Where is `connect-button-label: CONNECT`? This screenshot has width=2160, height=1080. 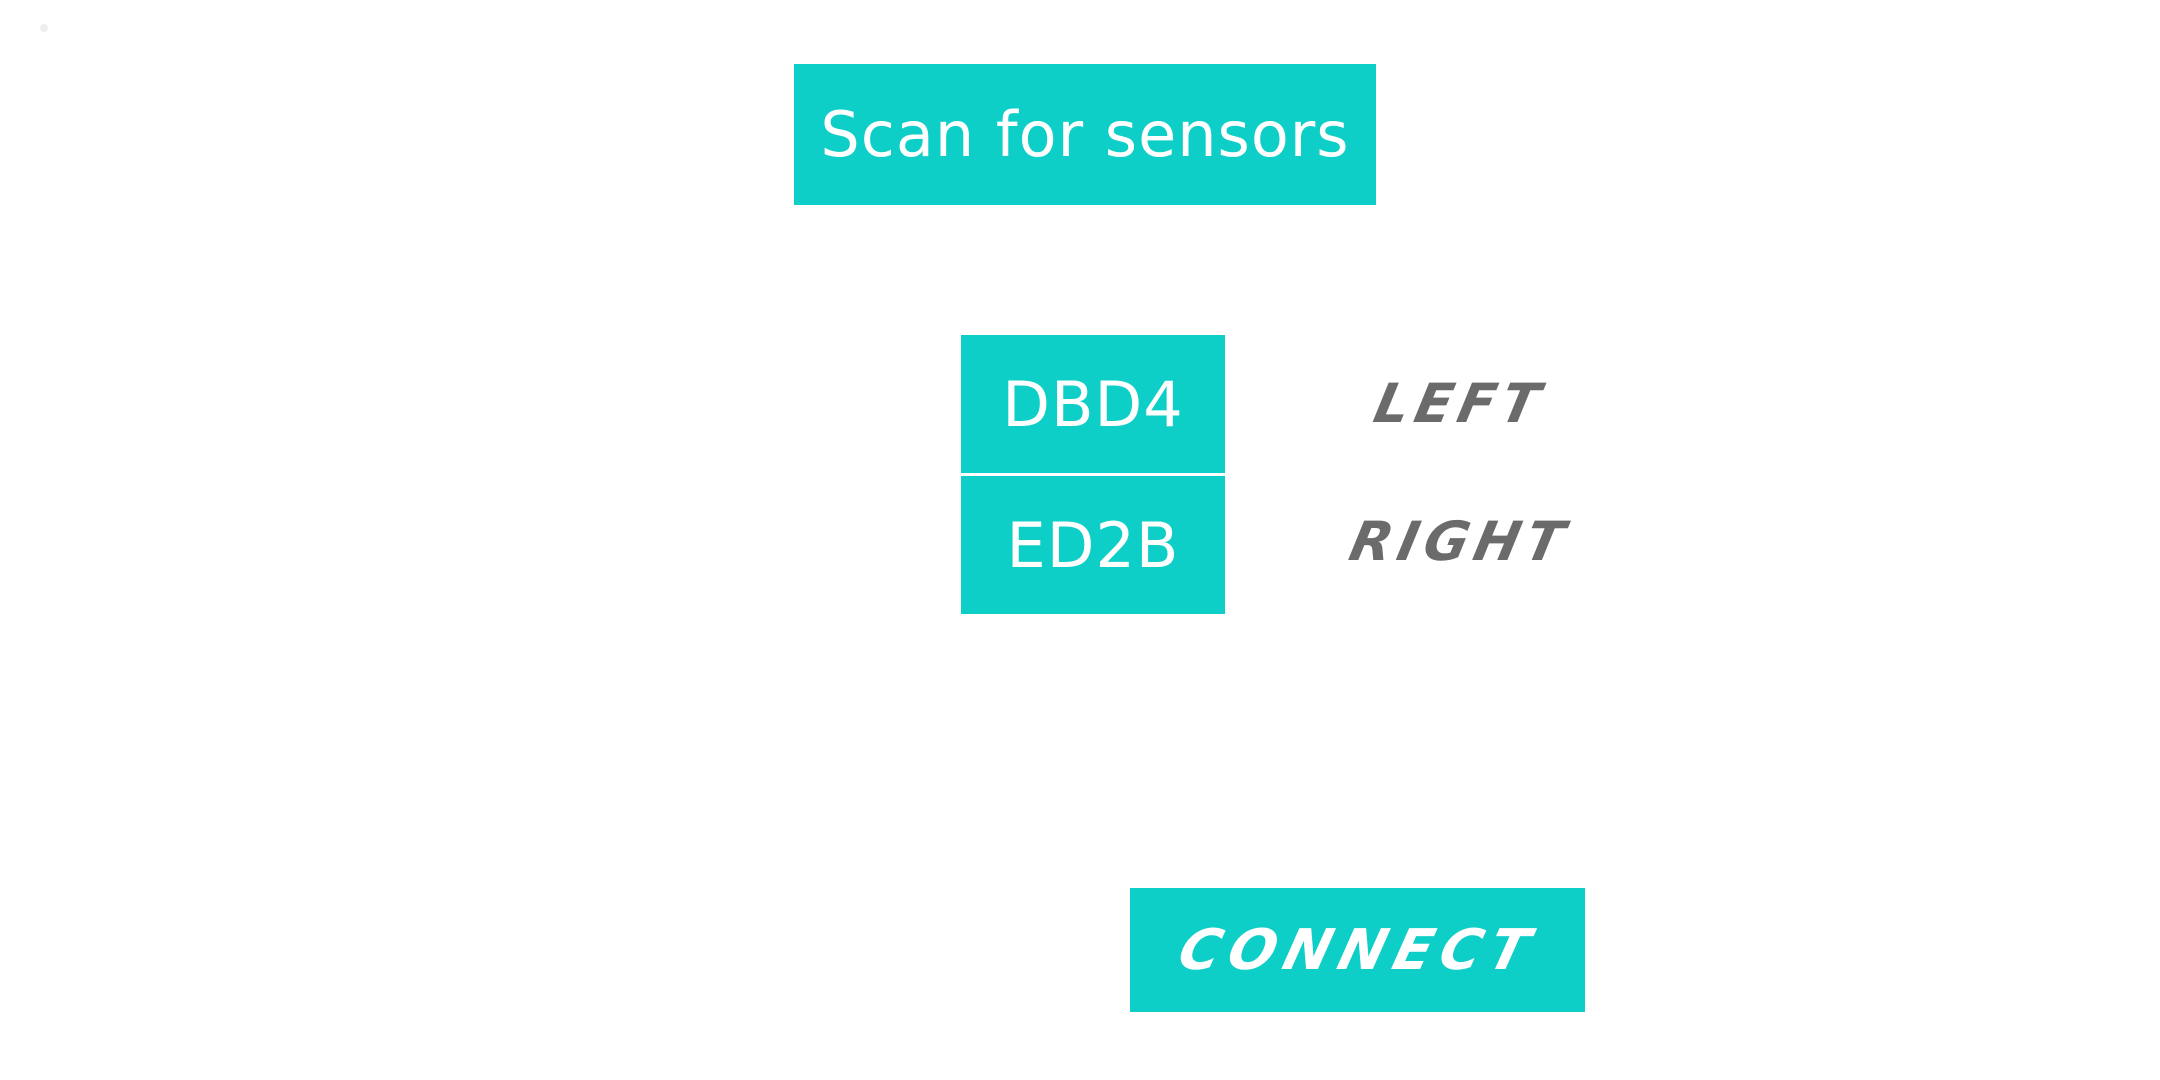
connect-button-label: CONNECT is located at coordinates (1357, 950).